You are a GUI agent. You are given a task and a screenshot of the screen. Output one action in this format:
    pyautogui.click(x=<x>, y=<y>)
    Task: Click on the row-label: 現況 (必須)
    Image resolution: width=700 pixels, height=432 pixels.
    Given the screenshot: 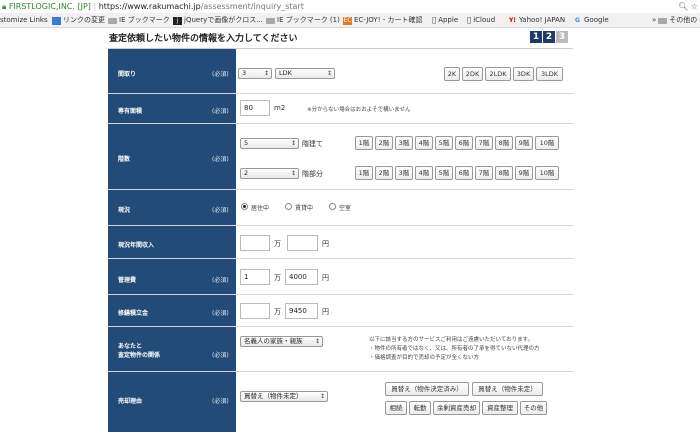 What is the action you would take?
    pyautogui.click(x=172, y=207)
    